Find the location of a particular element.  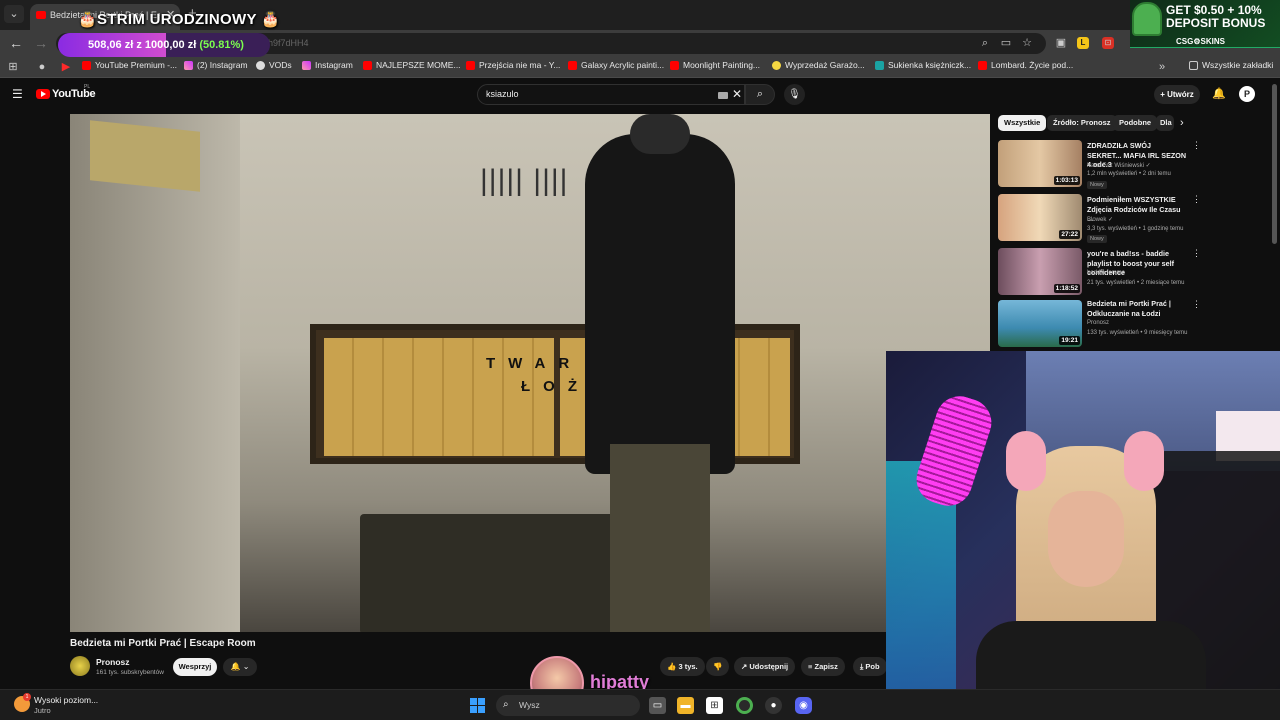

save-playlist-icon: ≡ is located at coordinates (810, 666).